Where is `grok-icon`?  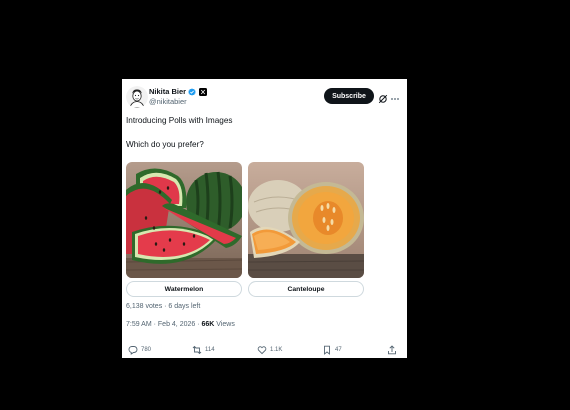 grok-icon is located at coordinates (383, 97).